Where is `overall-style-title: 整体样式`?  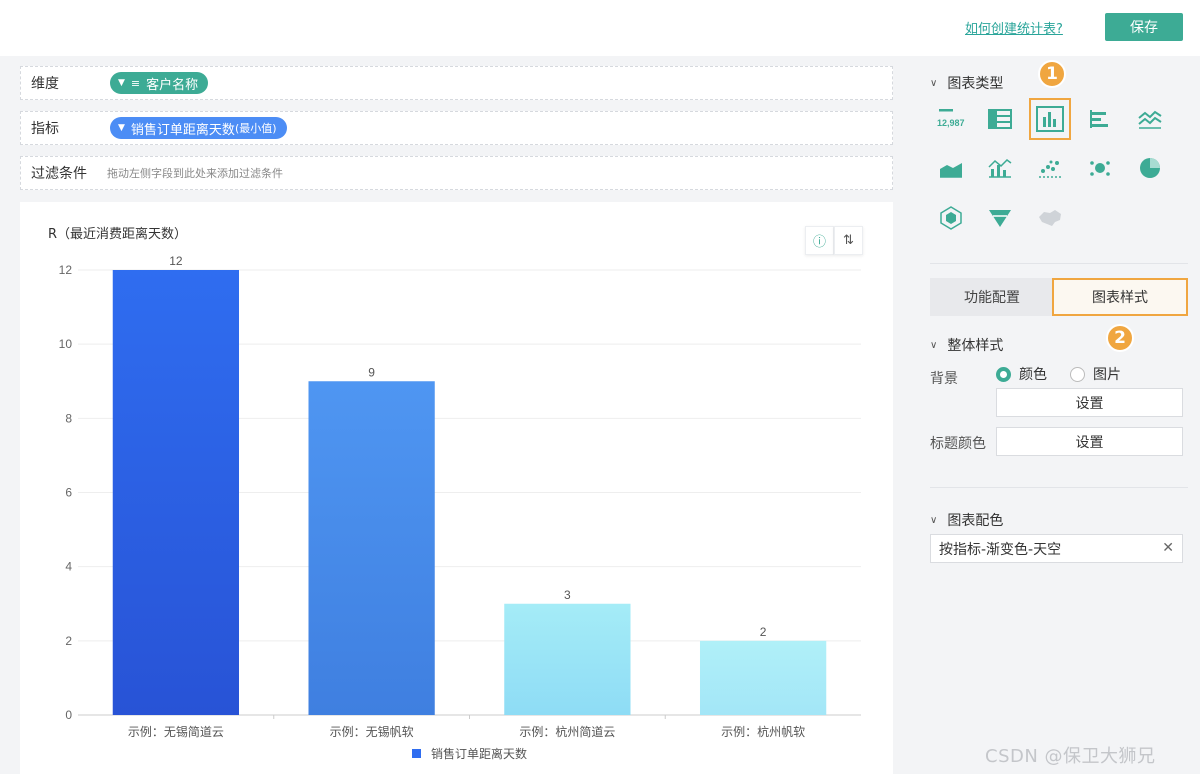 overall-style-title: 整体样式 is located at coordinates (975, 346).